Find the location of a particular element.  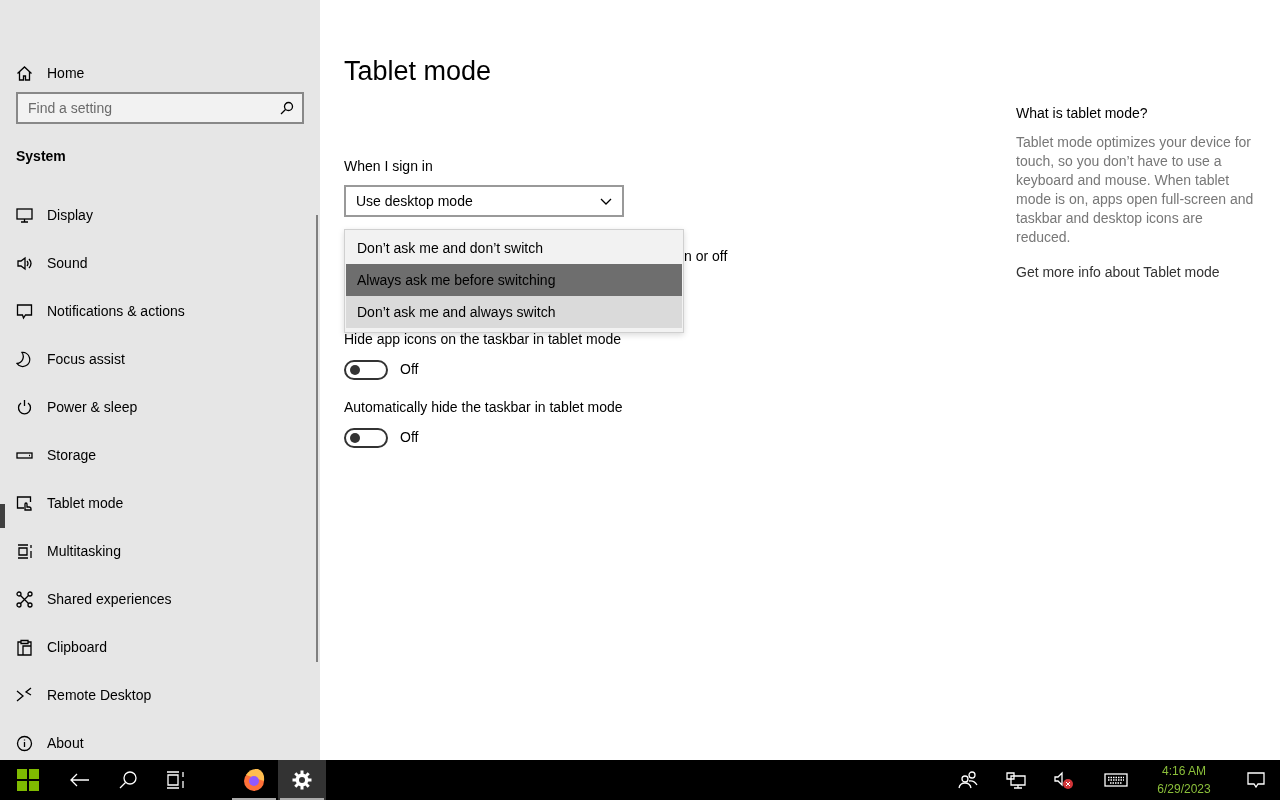

speech-bubble-icon is located at coordinates (24, 311).